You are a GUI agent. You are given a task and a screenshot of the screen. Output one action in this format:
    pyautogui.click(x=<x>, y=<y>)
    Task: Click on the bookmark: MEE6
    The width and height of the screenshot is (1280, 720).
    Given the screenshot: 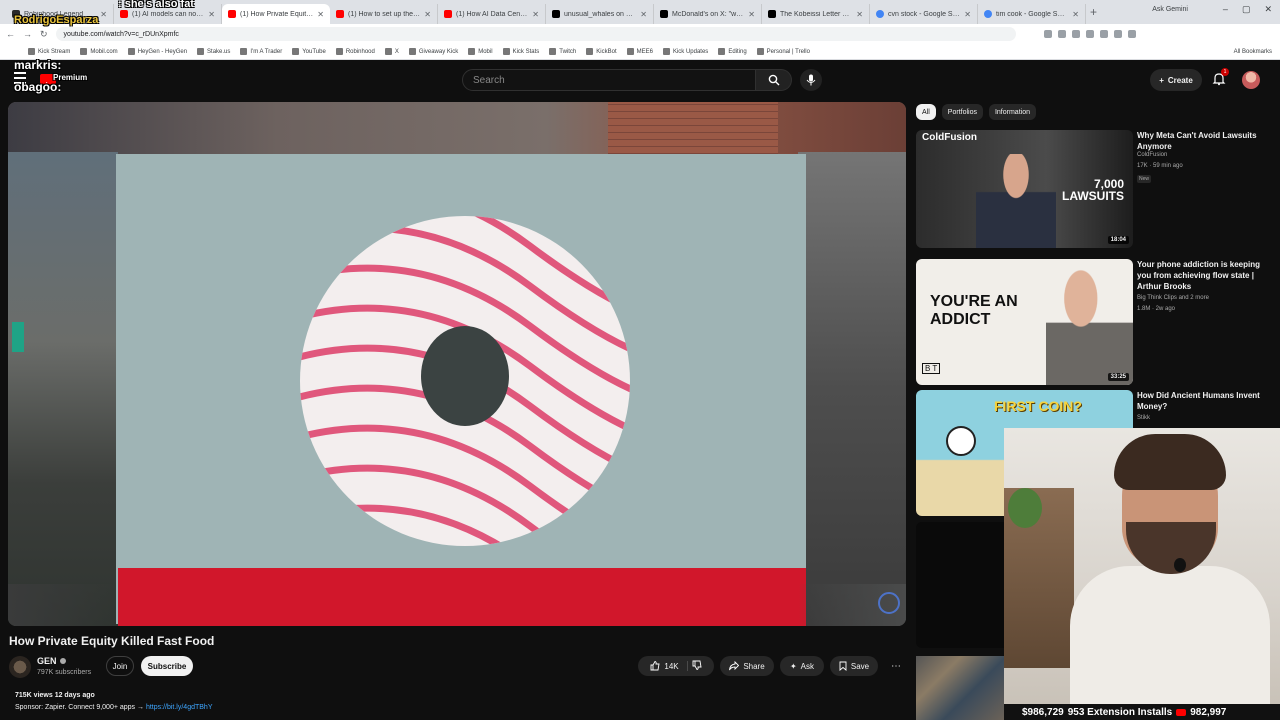 What is the action you would take?
    pyautogui.click(x=639, y=51)
    